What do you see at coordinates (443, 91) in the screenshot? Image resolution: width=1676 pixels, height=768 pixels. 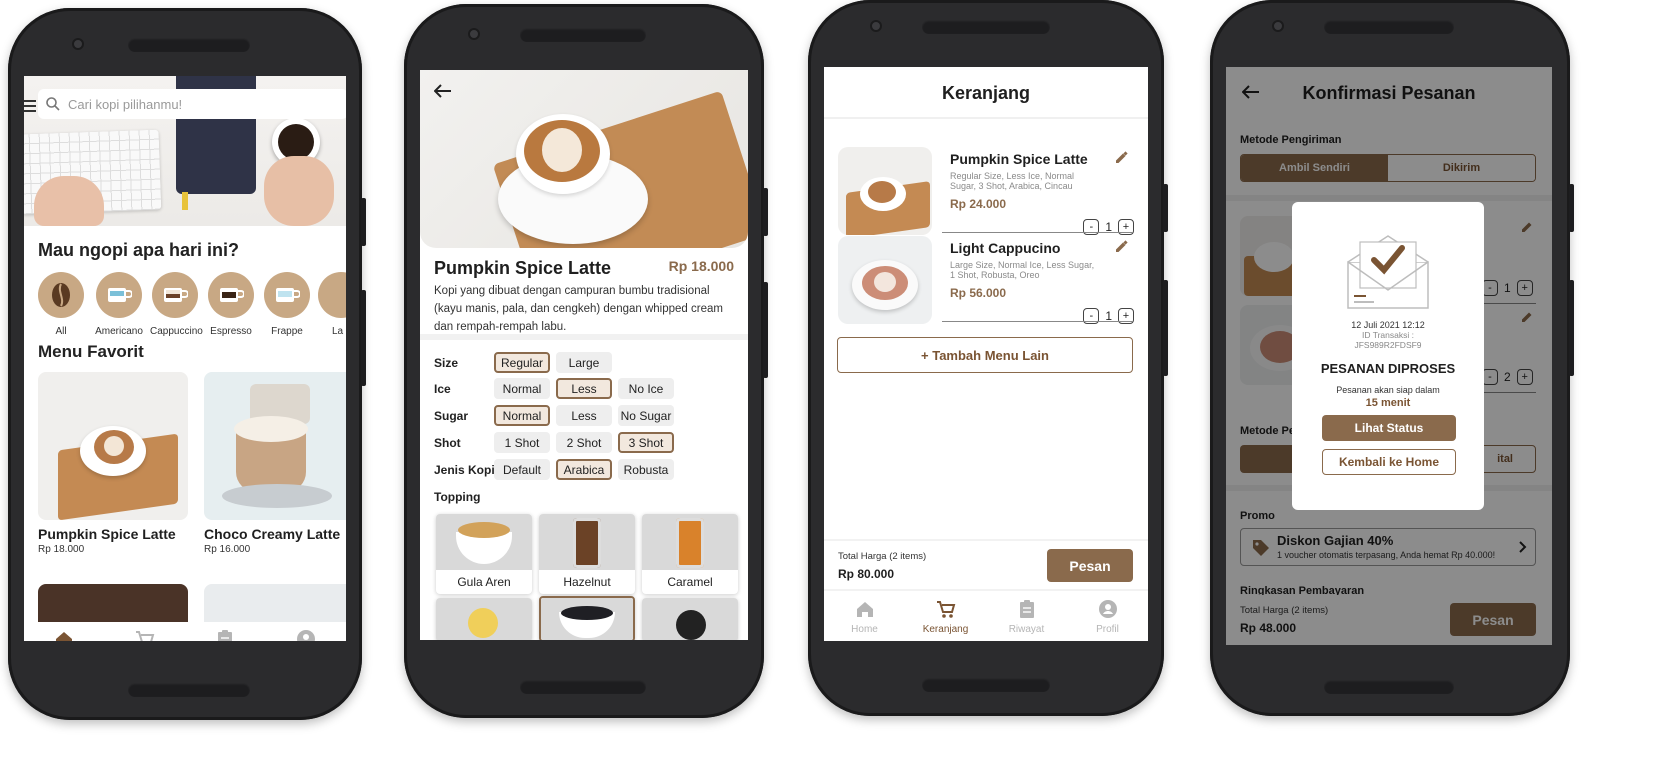 I see `back-arrow-icon` at bounding box center [443, 91].